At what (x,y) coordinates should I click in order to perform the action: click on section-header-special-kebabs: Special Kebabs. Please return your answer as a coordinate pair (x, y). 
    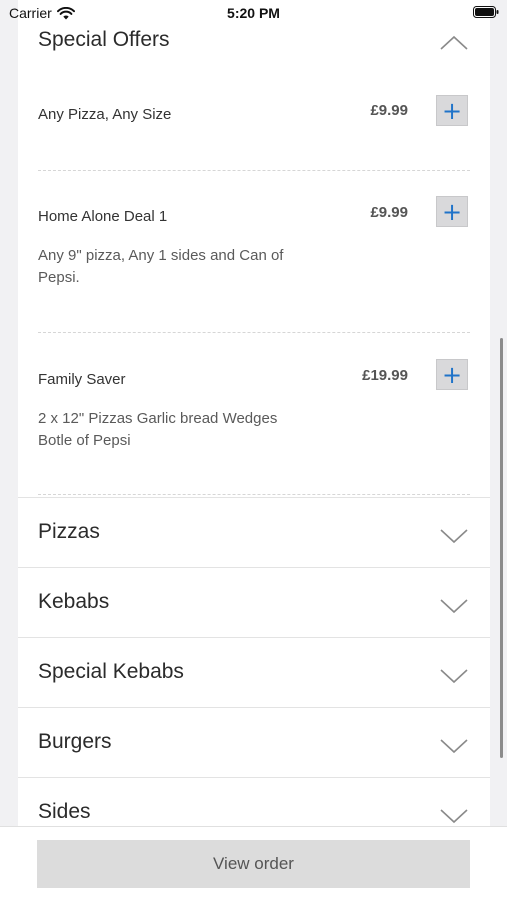
    Looking at the image, I should click on (254, 672).